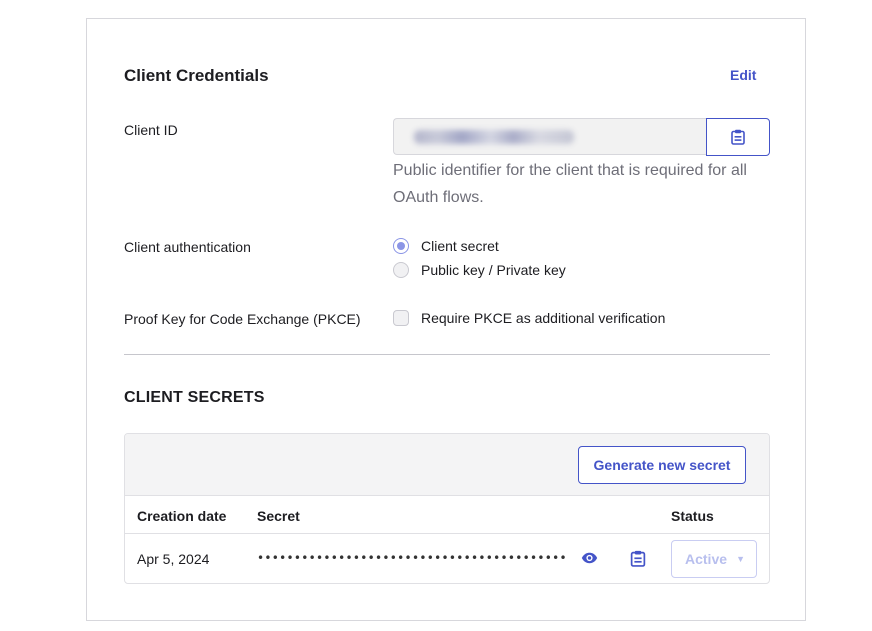 The height and width of the screenshot is (631, 872). I want to click on status-dropdown: Active ▼, so click(714, 559).